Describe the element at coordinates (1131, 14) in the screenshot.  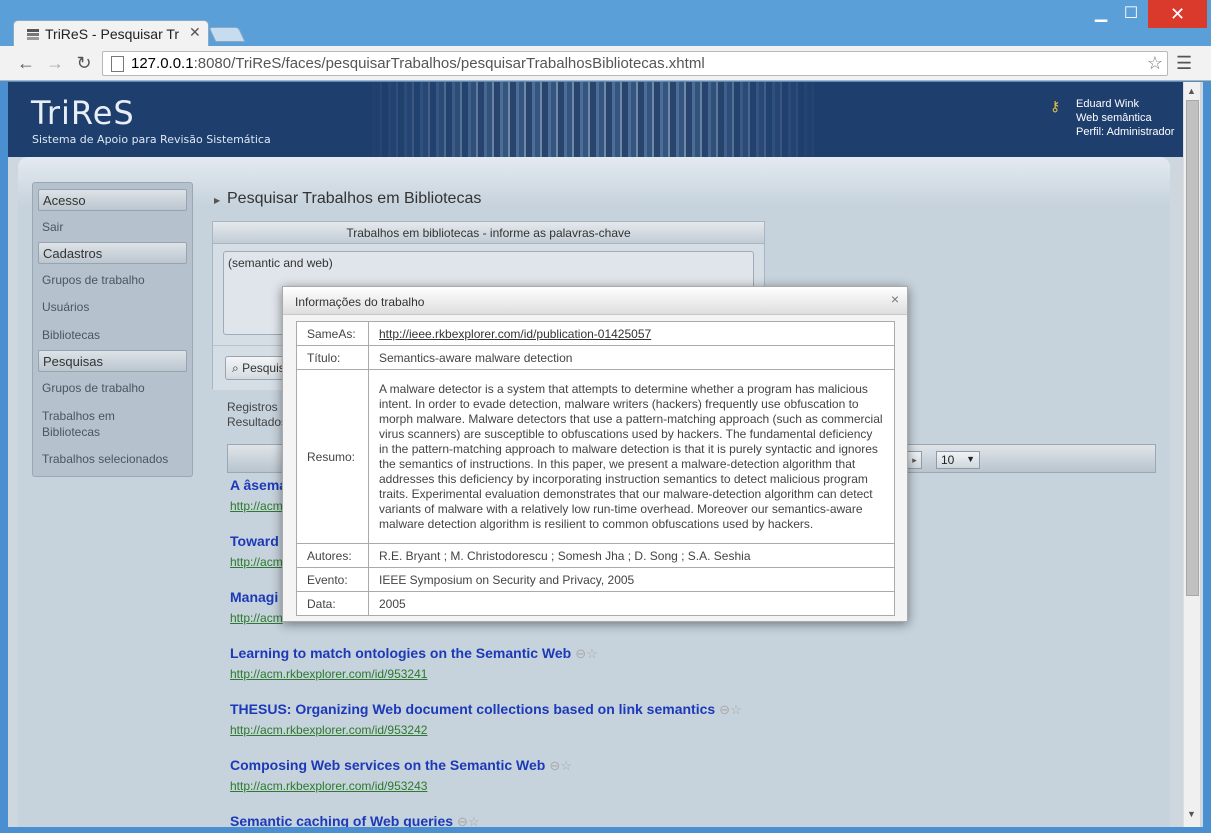
I see `maximize-icon: ☐` at that location.